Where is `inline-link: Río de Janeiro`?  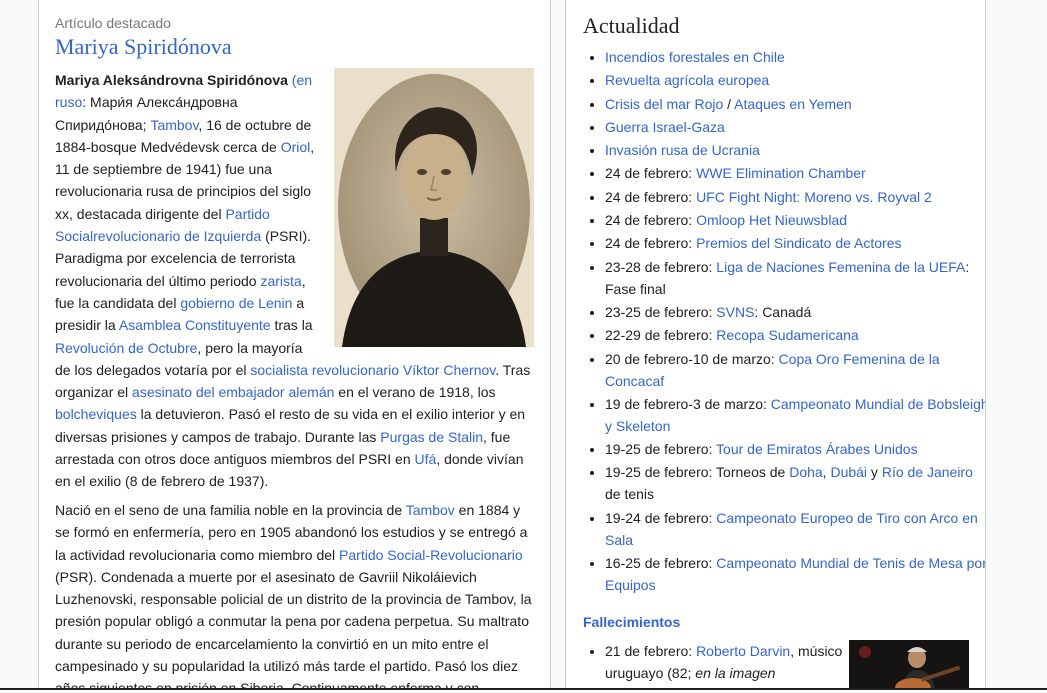 inline-link: Río de Janeiro is located at coordinates (927, 472).